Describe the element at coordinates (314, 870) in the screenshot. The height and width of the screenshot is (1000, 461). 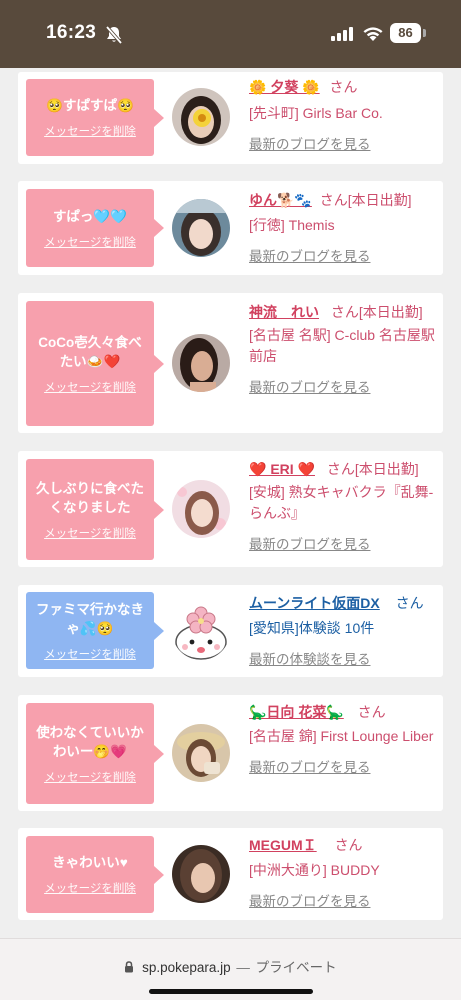
I see `shop-info: [中洲大通り] BUDDY` at that location.